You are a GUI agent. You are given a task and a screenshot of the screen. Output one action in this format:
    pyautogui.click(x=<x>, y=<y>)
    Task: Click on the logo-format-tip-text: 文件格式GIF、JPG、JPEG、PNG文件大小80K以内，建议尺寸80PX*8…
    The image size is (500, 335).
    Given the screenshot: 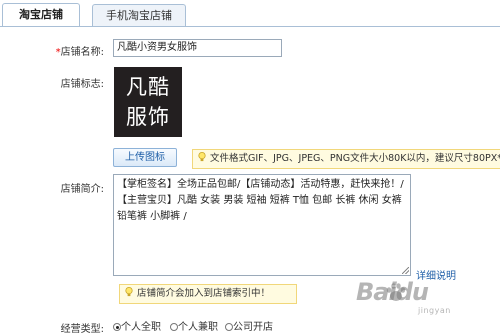 What is the action you would take?
    pyautogui.click(x=355, y=158)
    